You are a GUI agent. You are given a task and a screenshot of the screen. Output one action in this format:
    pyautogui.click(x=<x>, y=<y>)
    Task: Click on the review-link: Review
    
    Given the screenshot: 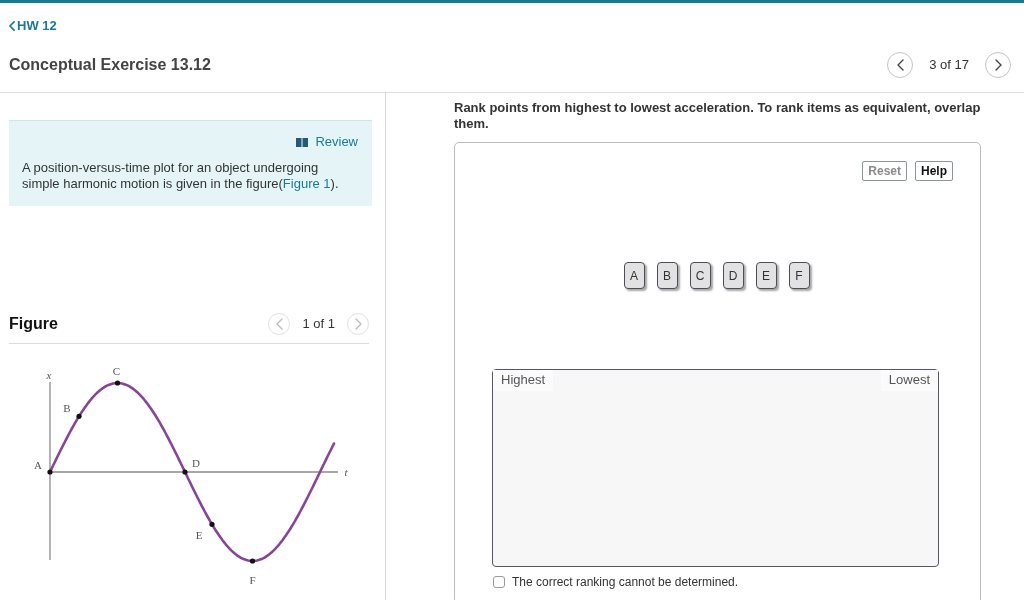 What is the action you would take?
    pyautogui.click(x=327, y=142)
    